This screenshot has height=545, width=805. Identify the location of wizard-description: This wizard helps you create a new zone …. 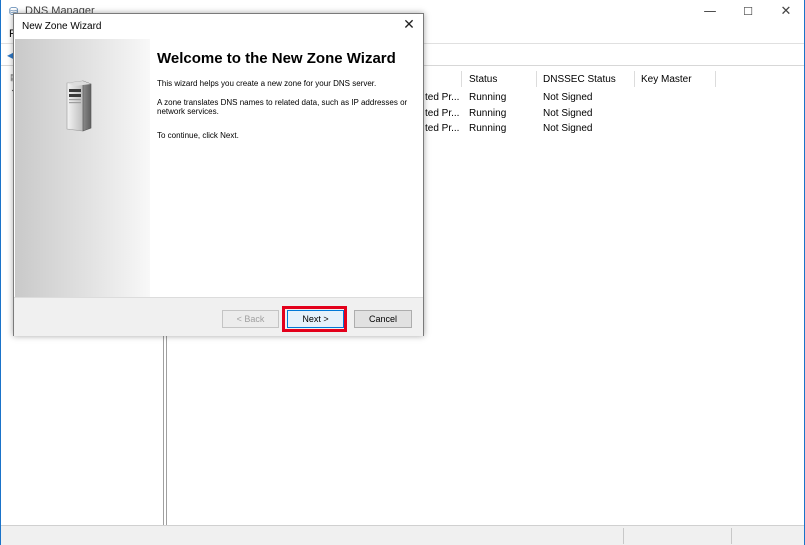
(267, 83).